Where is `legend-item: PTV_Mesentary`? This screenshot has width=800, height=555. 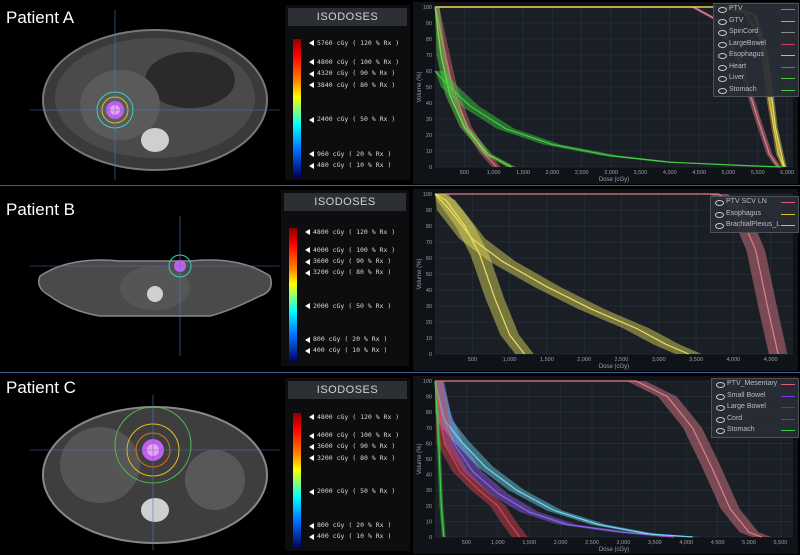
legend-item: PTV_Mesentary is located at coordinates (755, 385).